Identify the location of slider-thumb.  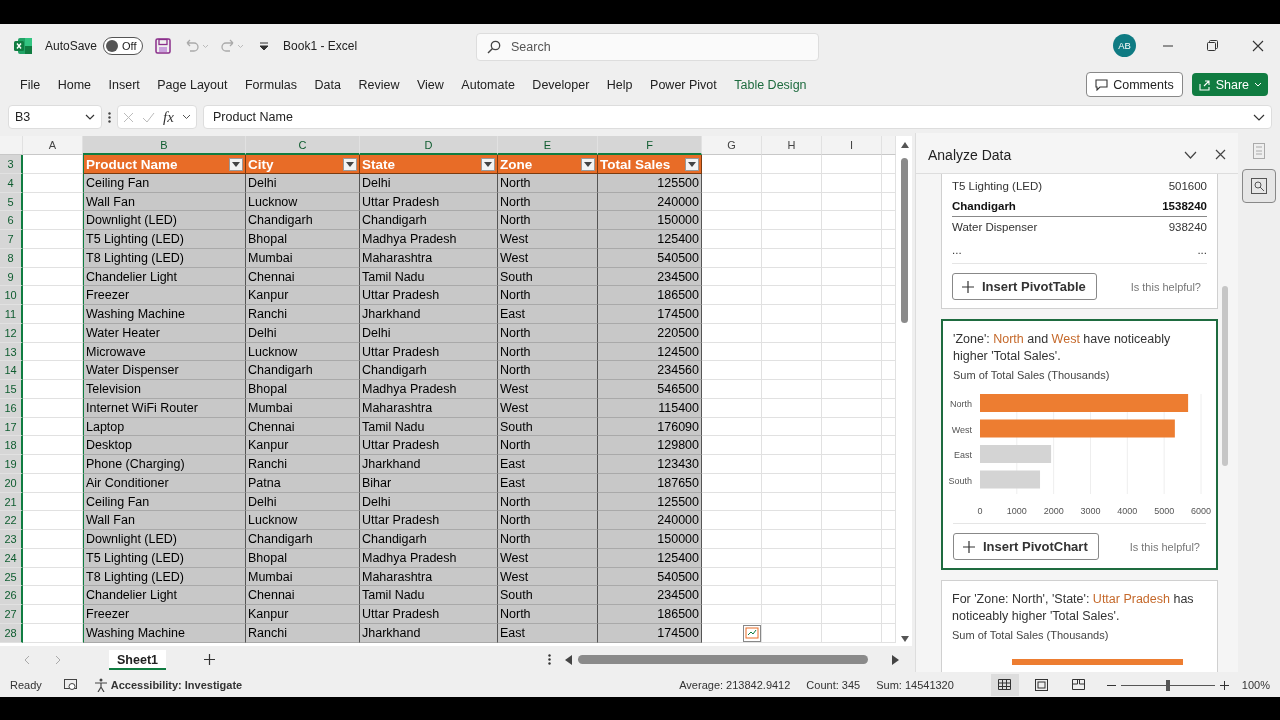
(1167, 685).